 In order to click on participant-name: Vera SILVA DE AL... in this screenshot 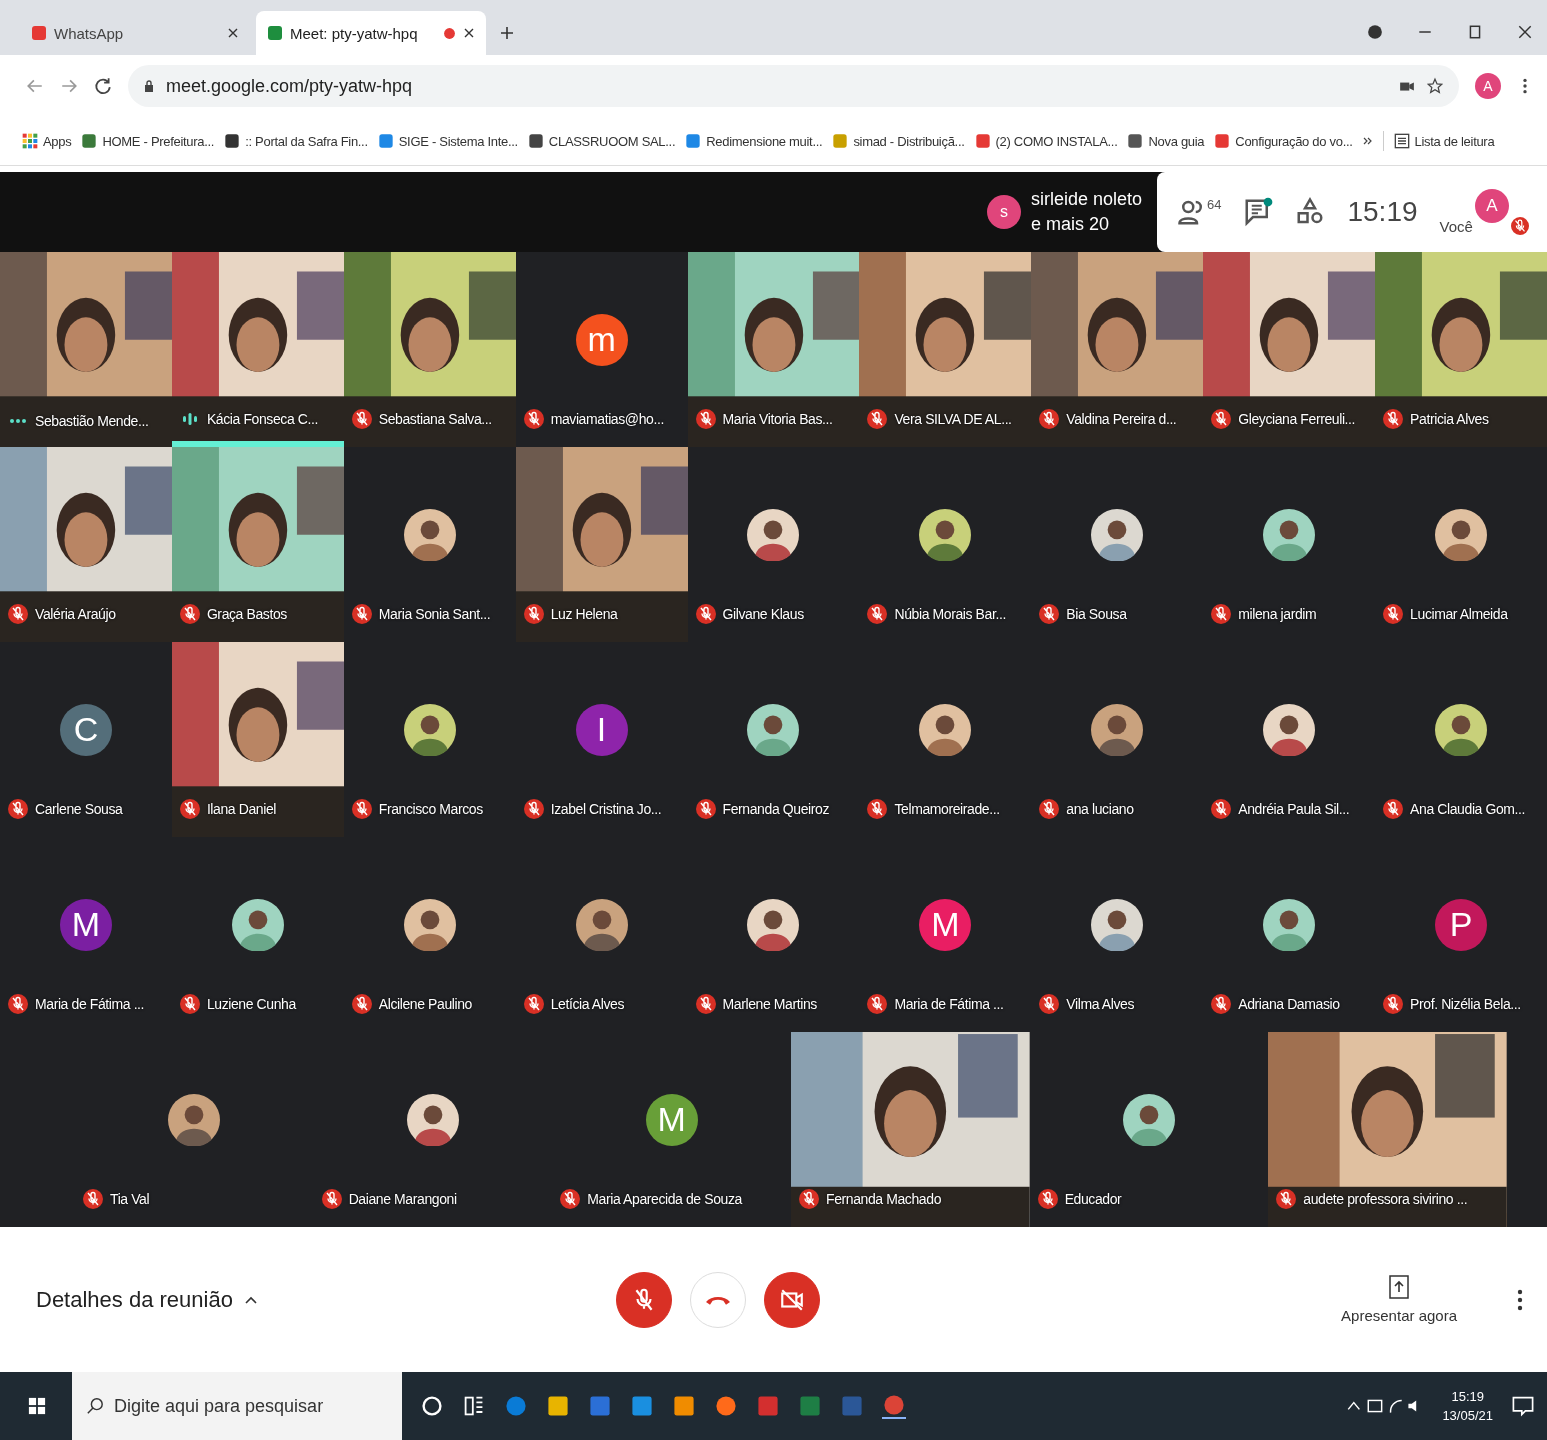, I will do `click(953, 419)`.